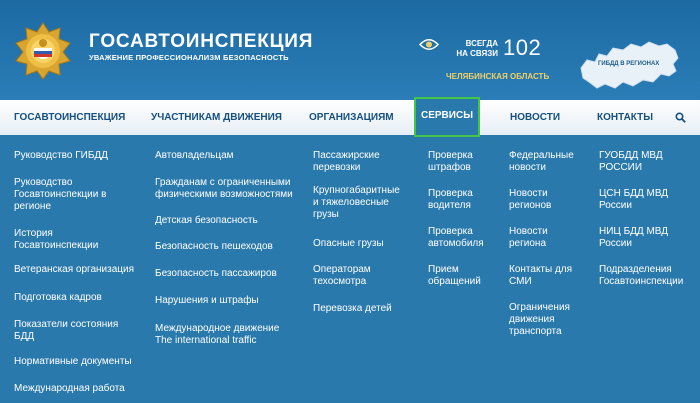 This screenshot has height=403, width=700. What do you see at coordinates (33, 233) in the screenshot?
I see `menu-link-text: История` at bounding box center [33, 233].